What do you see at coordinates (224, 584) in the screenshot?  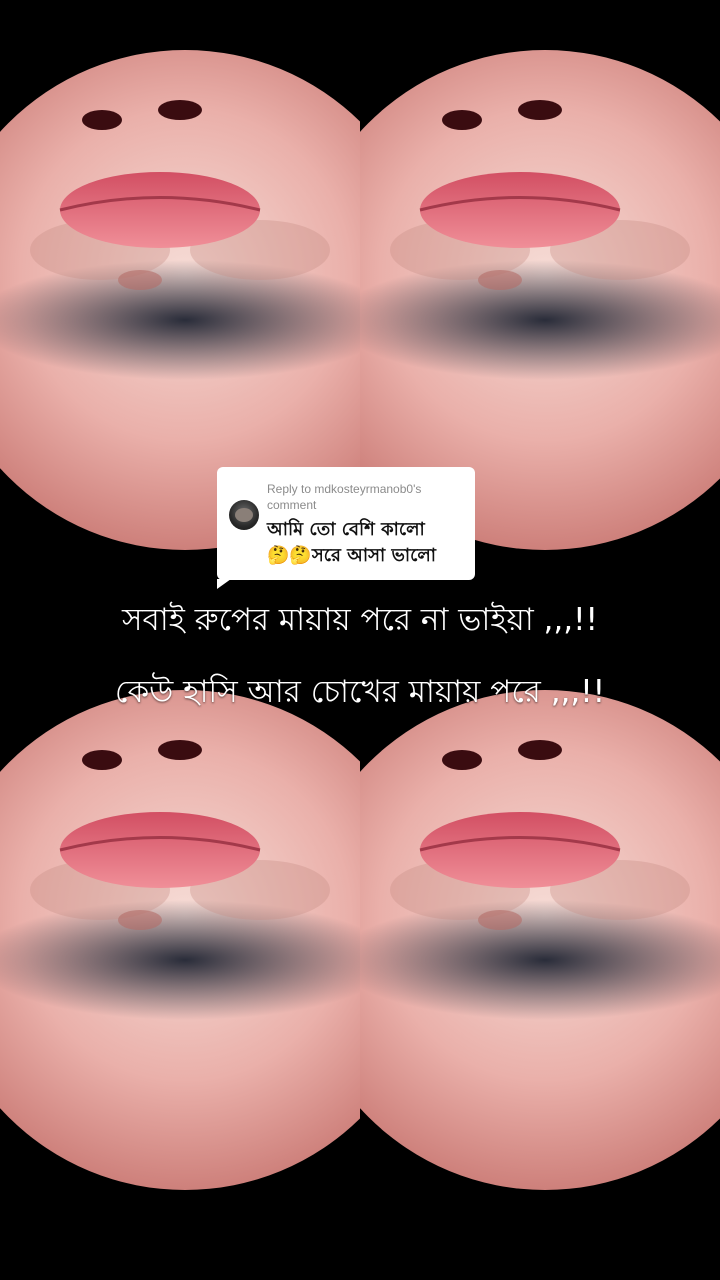 I see `reply-card-tail` at bounding box center [224, 584].